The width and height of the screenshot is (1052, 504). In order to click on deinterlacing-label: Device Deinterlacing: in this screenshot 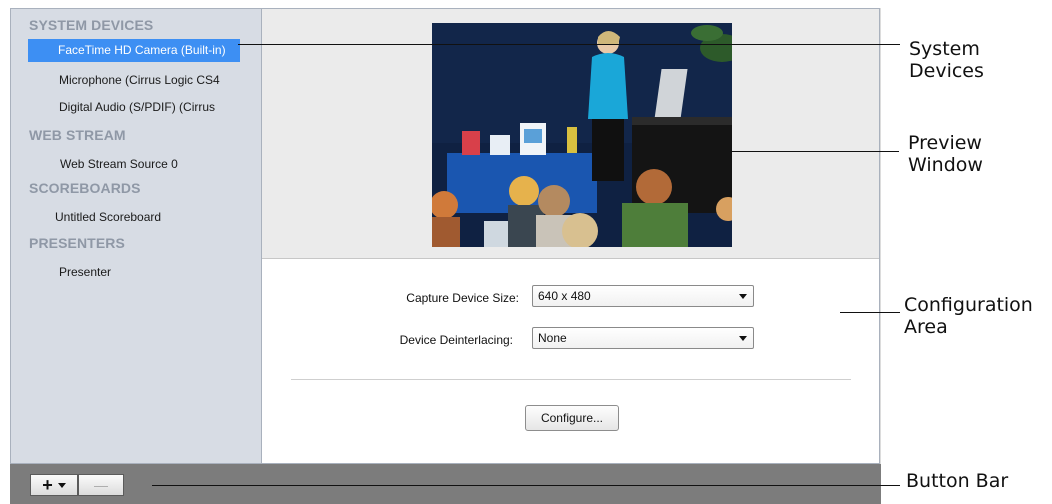, I will do `click(456, 340)`.